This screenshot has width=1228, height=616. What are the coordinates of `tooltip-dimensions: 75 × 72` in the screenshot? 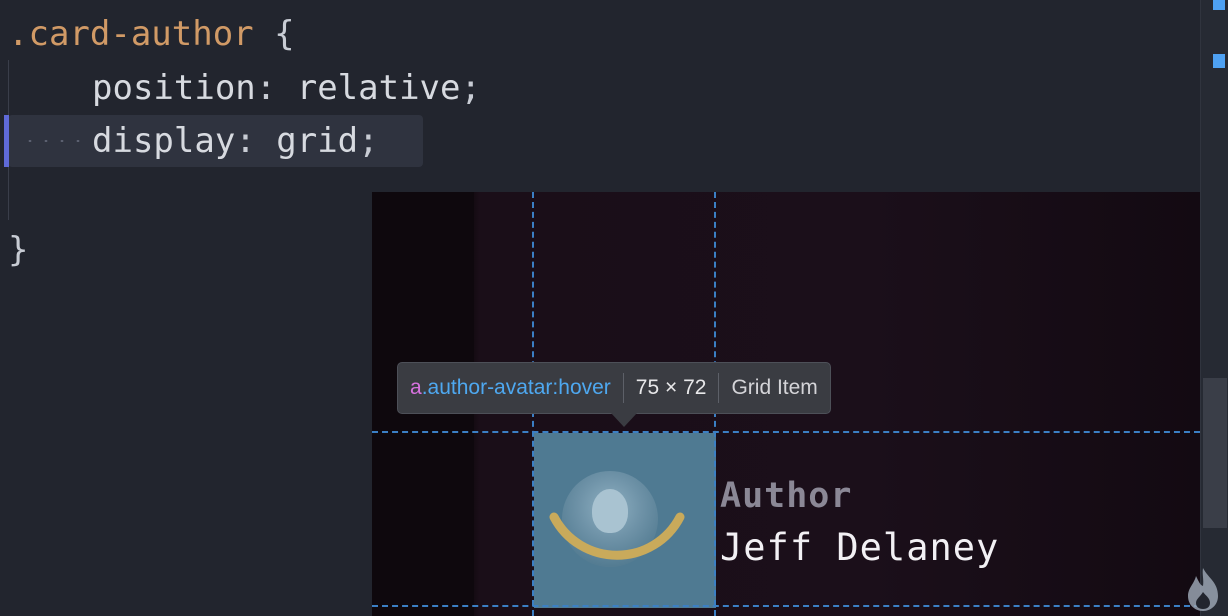 It's located at (671, 387).